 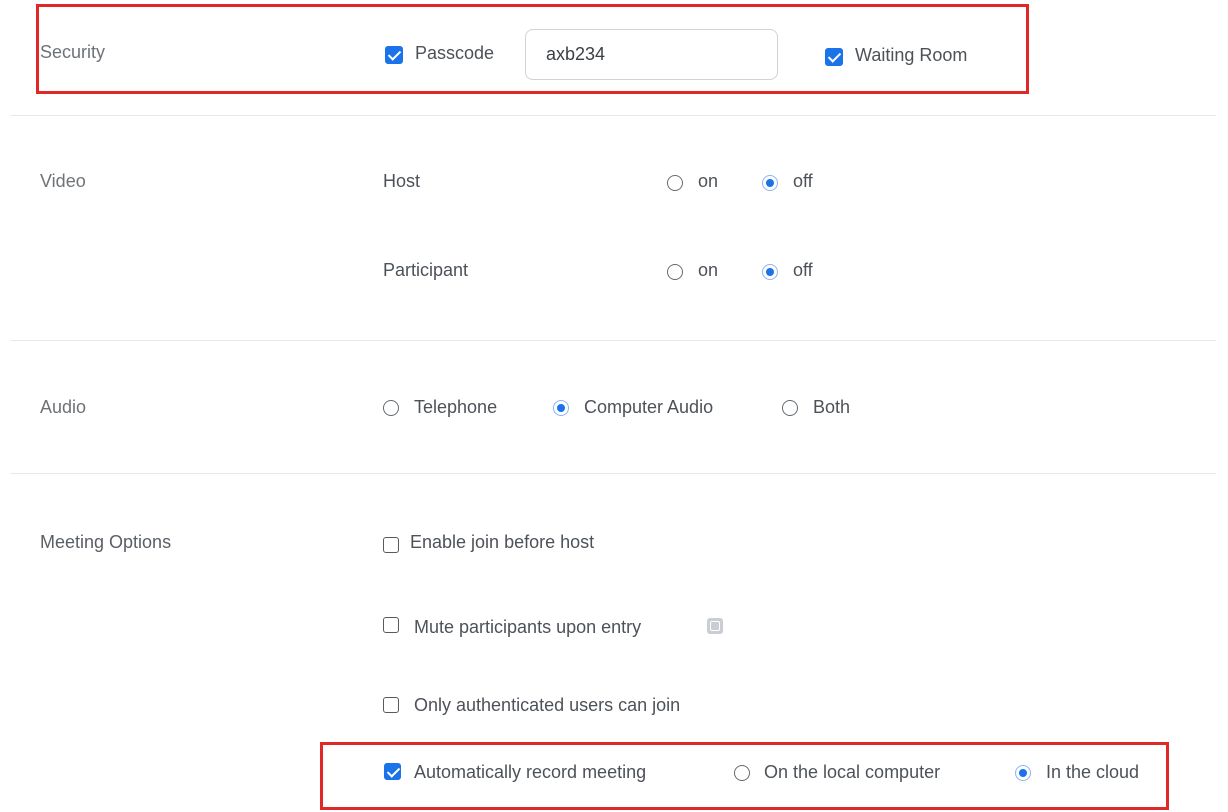 I want to click on mute-on-entry-label: Mute participants upon entry, so click(x=527, y=627).